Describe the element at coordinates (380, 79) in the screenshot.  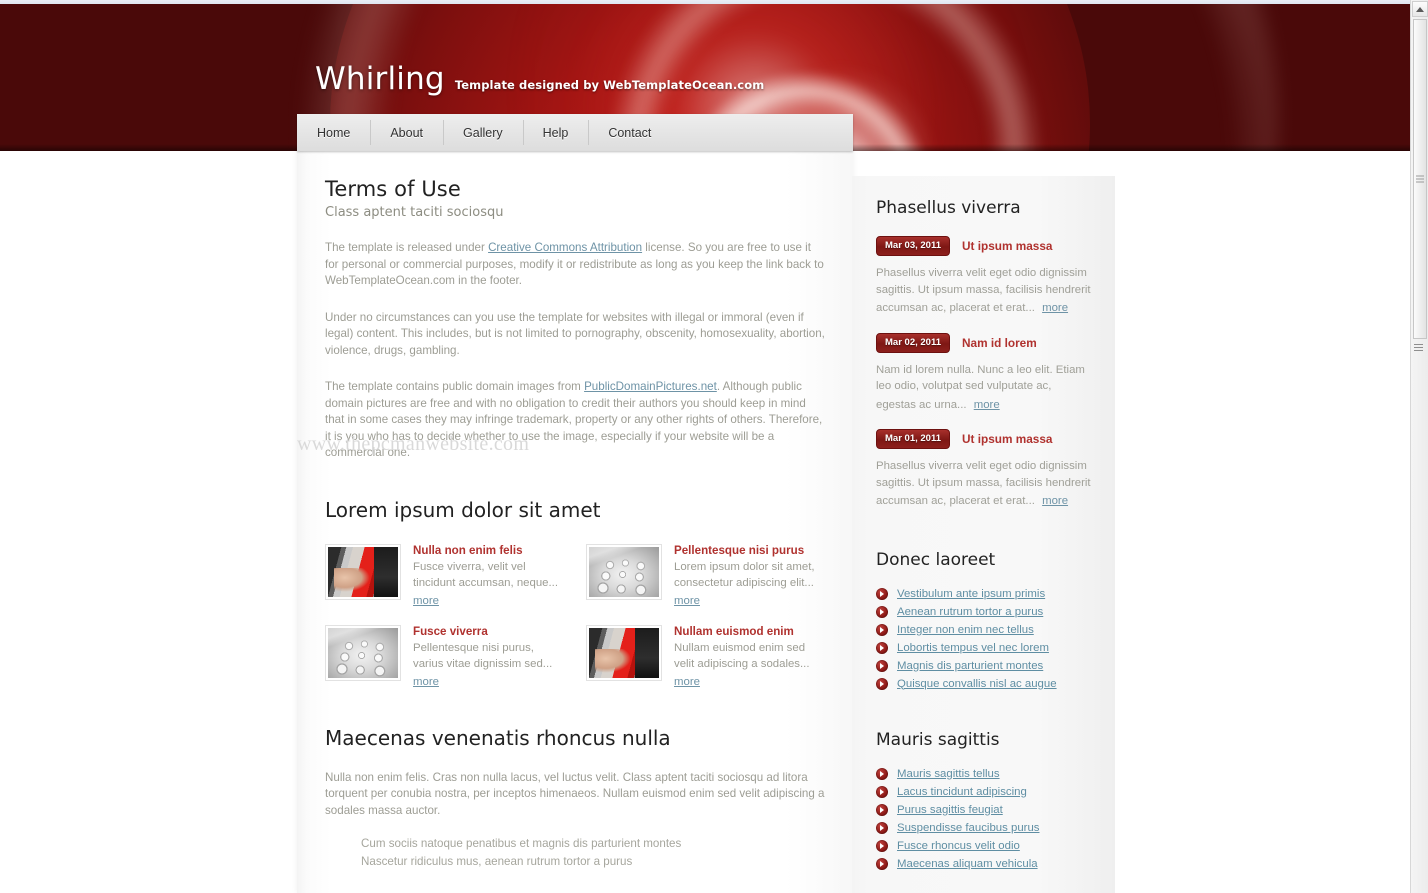
I see `site-title: Whirling` at that location.